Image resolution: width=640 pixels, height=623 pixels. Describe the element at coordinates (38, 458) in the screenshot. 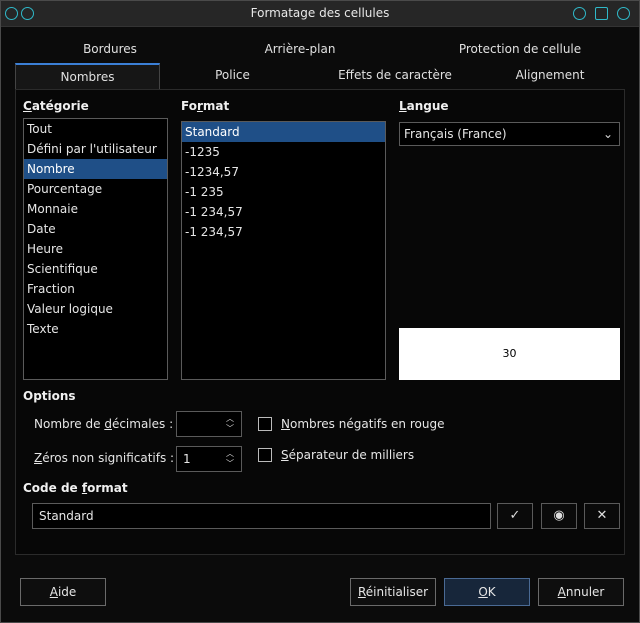

I see `leading-zeros-mnemonic: Z` at that location.